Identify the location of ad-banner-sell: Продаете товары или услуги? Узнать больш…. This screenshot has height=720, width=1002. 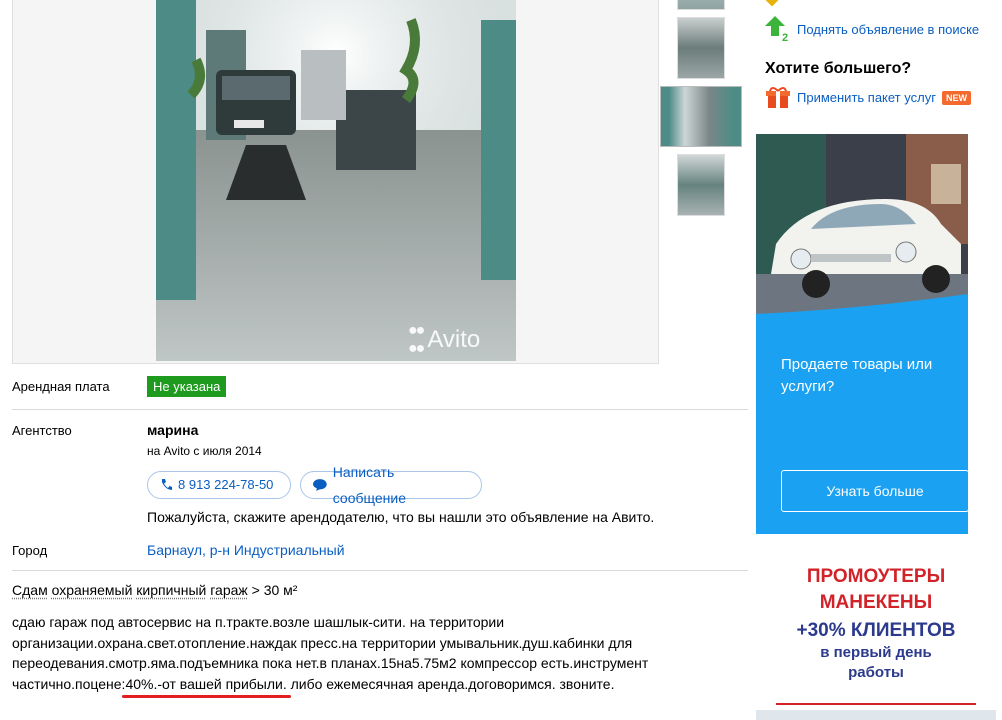
(862, 334).